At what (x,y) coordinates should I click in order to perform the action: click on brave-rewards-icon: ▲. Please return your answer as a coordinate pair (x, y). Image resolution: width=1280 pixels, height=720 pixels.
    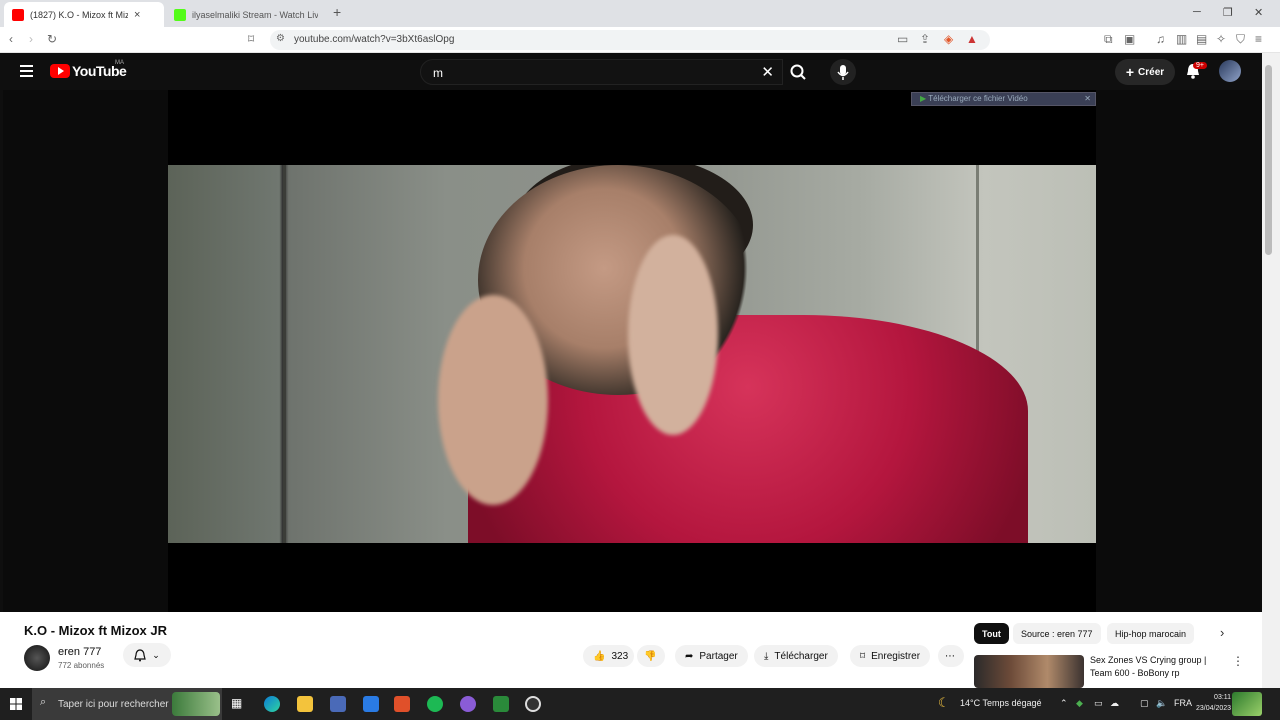
    Looking at the image, I should click on (972, 39).